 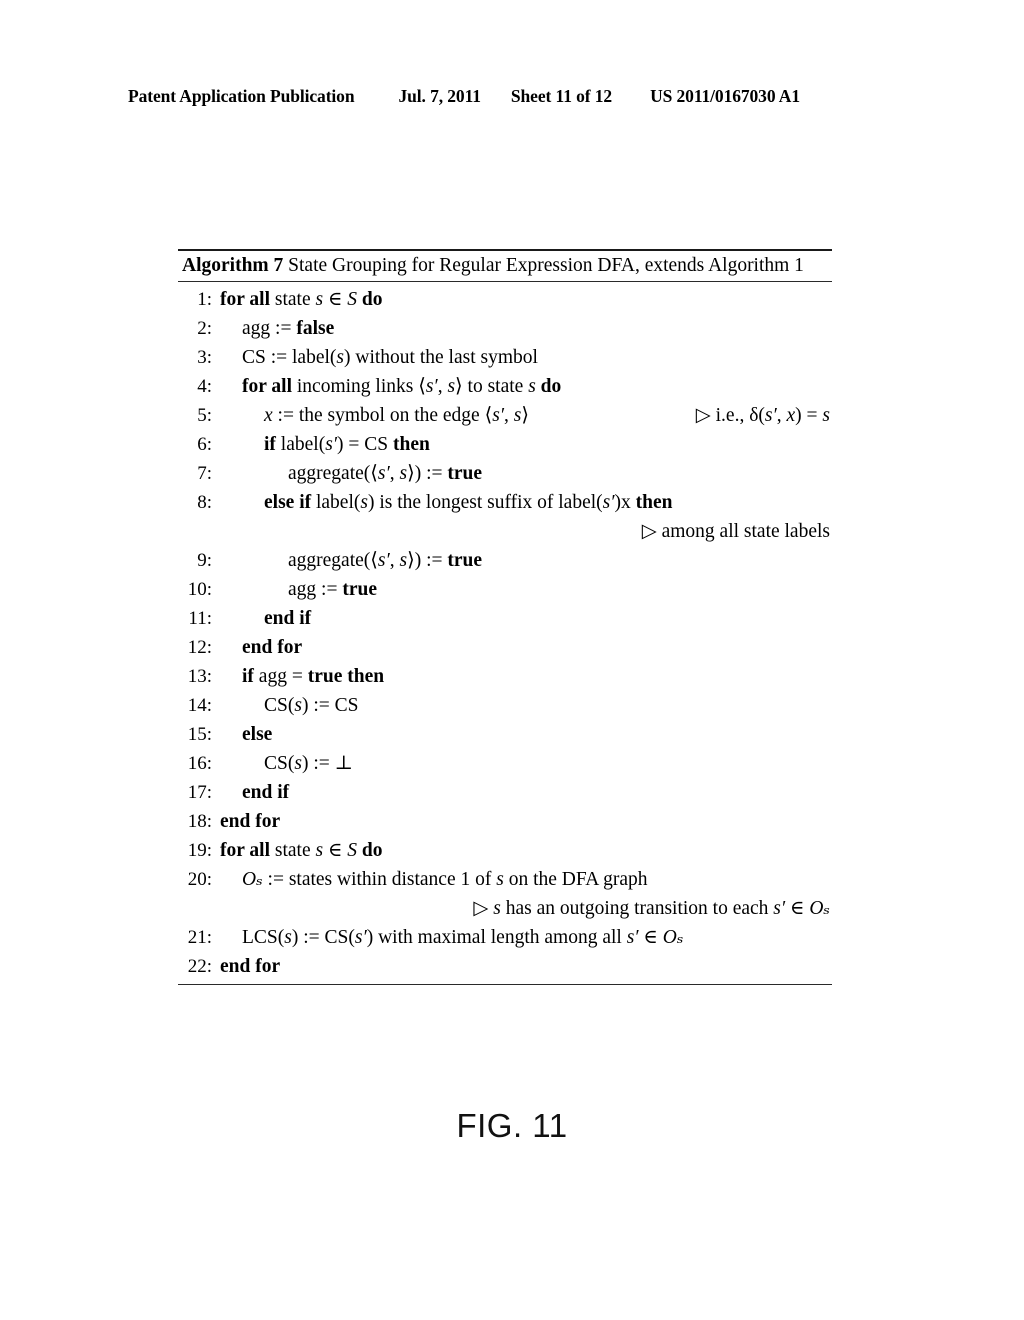 What do you see at coordinates (199, 879) in the screenshot?
I see `line-number: 20:` at bounding box center [199, 879].